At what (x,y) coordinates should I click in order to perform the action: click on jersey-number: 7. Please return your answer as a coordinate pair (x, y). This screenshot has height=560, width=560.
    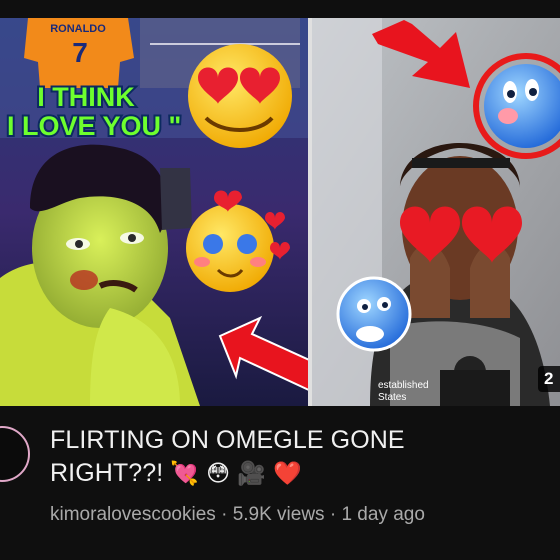
    Looking at the image, I should click on (80, 52).